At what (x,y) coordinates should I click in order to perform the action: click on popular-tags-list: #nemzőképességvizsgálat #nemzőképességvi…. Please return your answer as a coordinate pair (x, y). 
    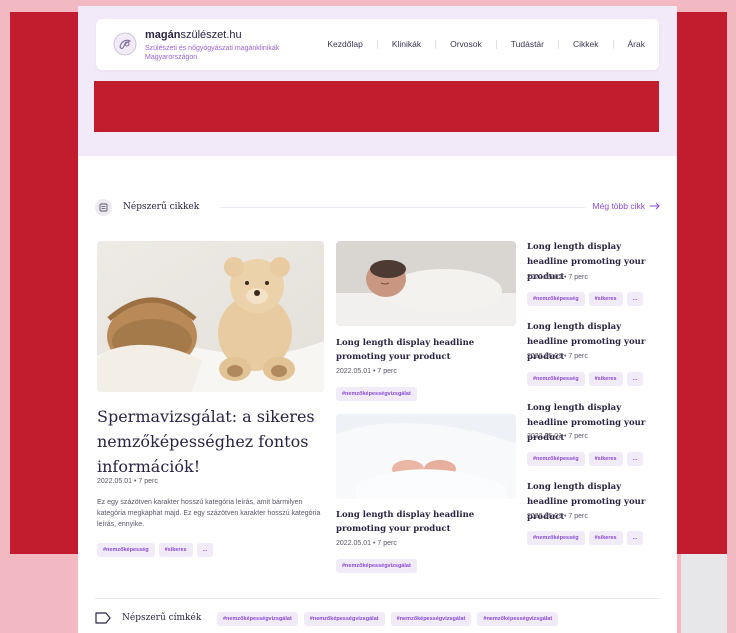
    Looking at the image, I should click on (388, 619).